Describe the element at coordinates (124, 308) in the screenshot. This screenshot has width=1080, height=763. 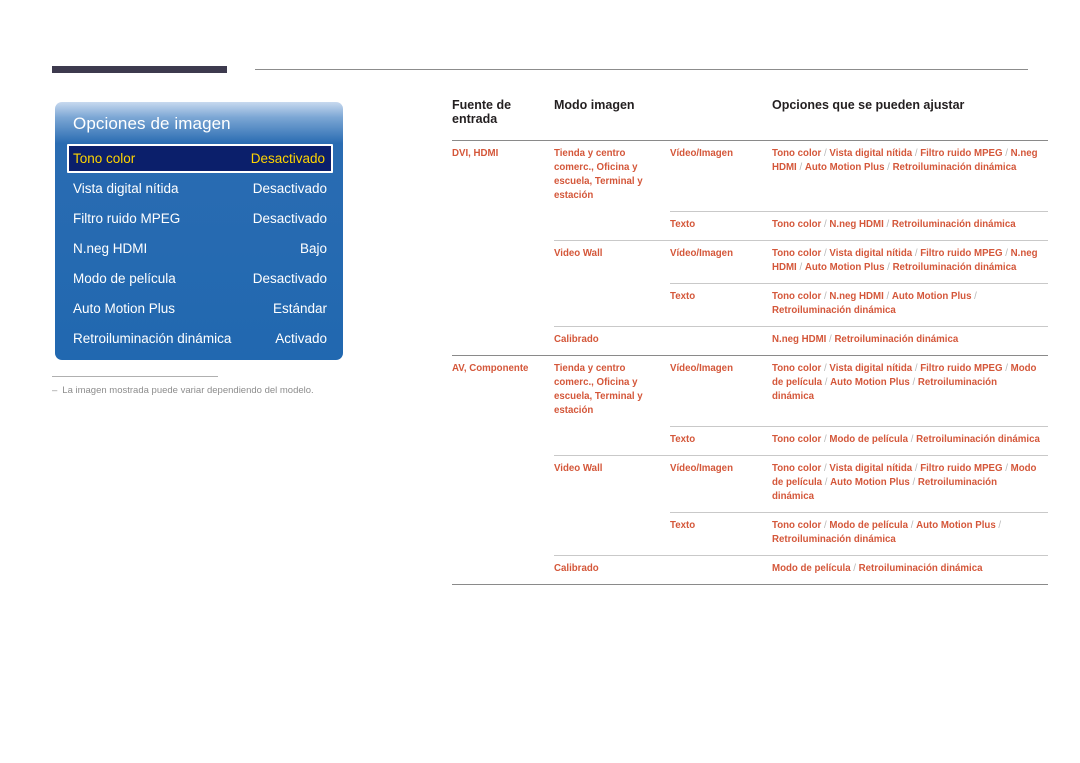
I see `osd-item-label: Auto Motion Plus` at that location.